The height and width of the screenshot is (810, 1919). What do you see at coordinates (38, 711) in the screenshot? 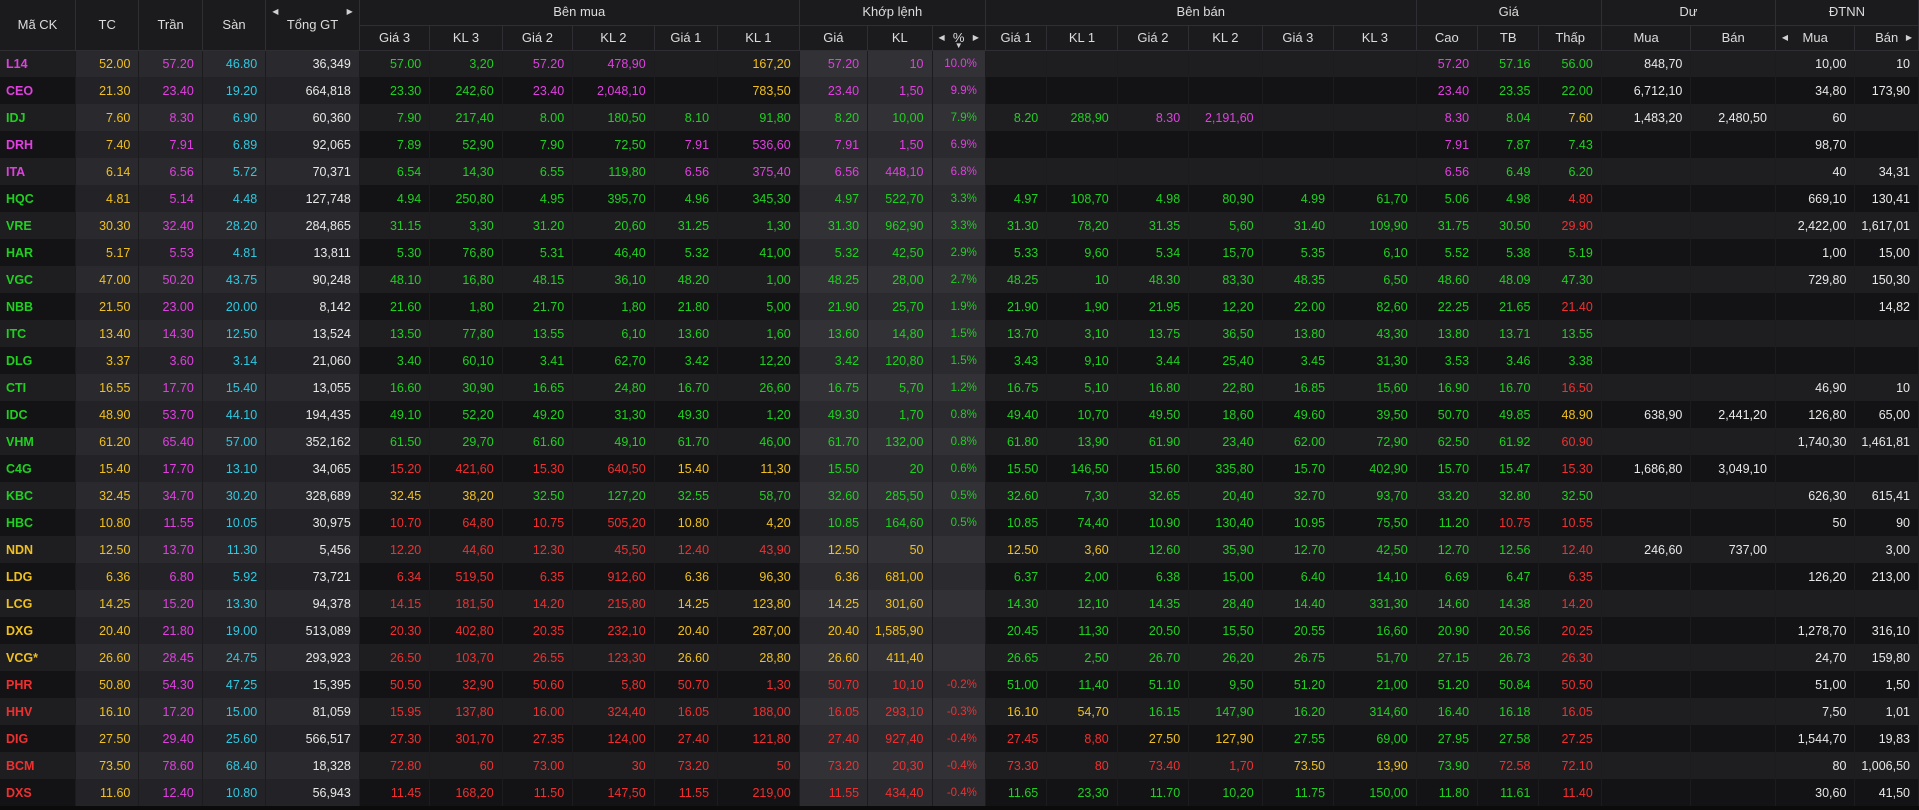
I see `symbol-cell: HHV` at bounding box center [38, 711].